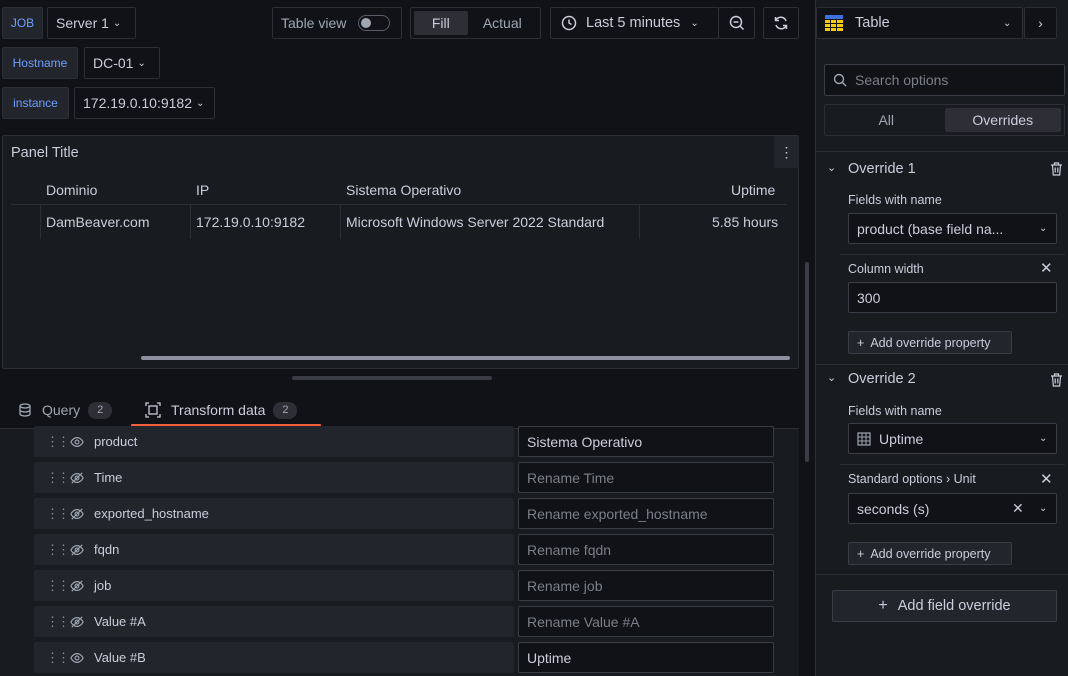 This screenshot has height=676, width=1068. I want to click on tab-overrides: Overrides, so click(1002, 120).